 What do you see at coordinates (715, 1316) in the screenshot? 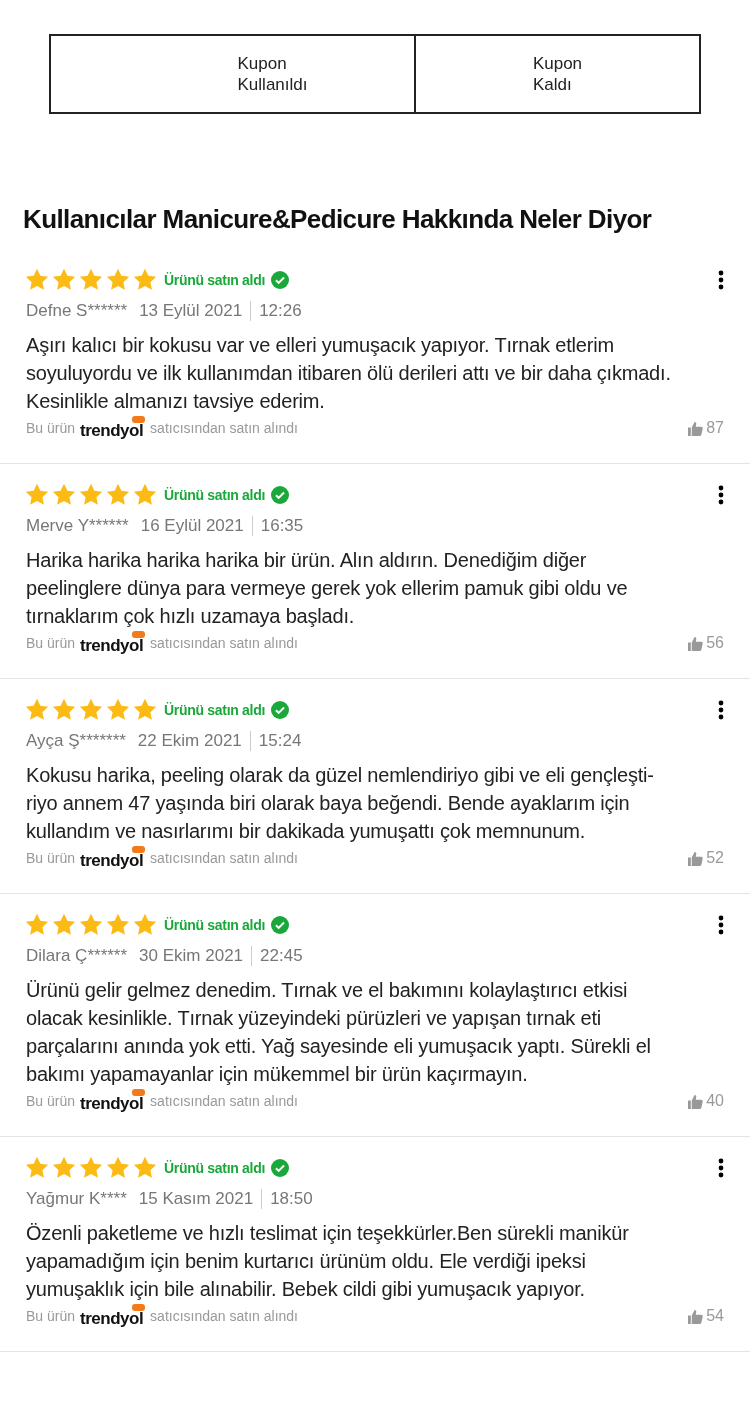
I see `like-count: 54` at bounding box center [715, 1316].